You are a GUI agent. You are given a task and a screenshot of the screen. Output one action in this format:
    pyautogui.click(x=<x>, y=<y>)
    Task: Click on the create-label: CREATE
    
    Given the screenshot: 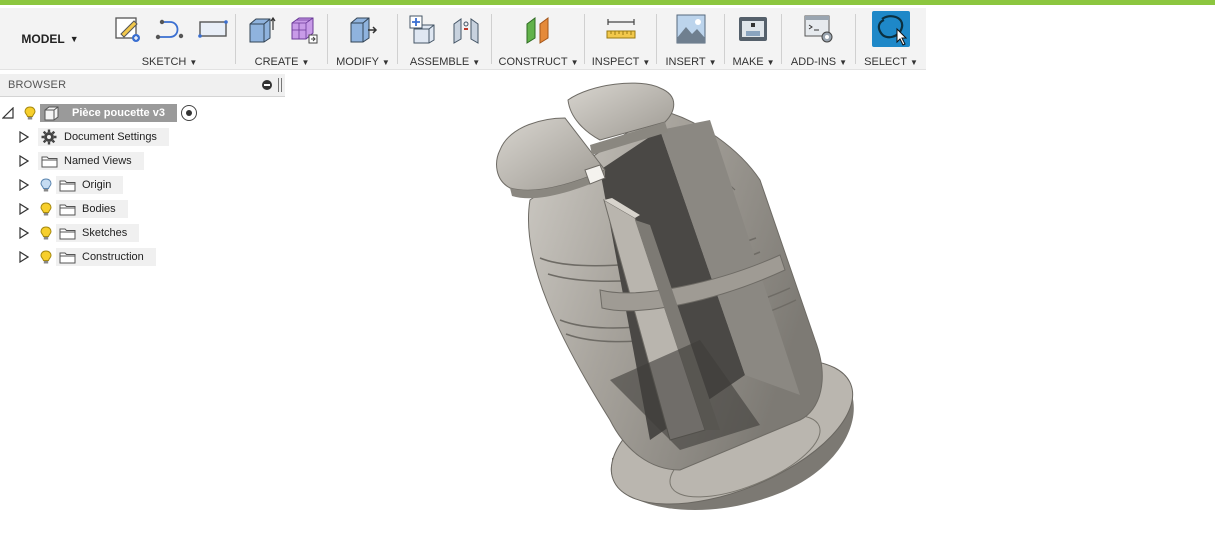 What is the action you would take?
    pyautogui.click(x=276, y=62)
    